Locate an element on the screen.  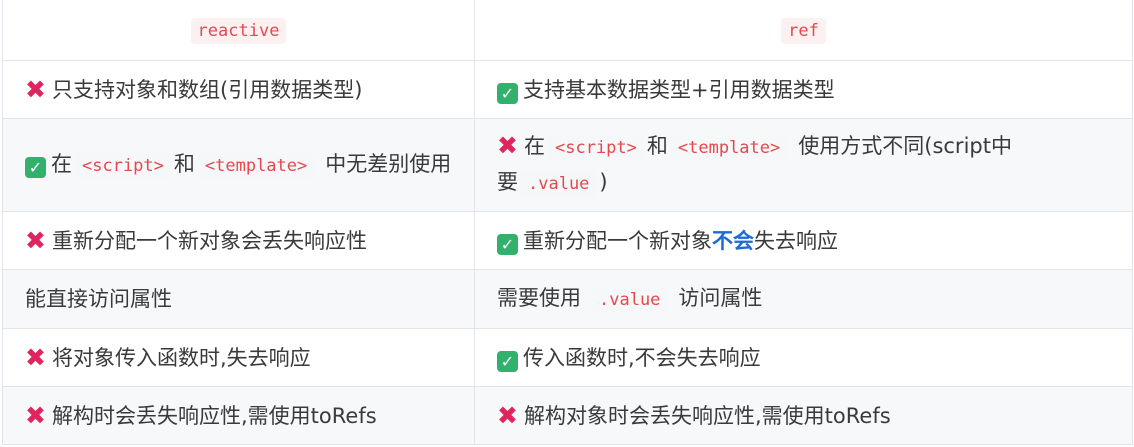
cell-text: 重新分配一个新对象会丢失响应性 is located at coordinates (209, 240).